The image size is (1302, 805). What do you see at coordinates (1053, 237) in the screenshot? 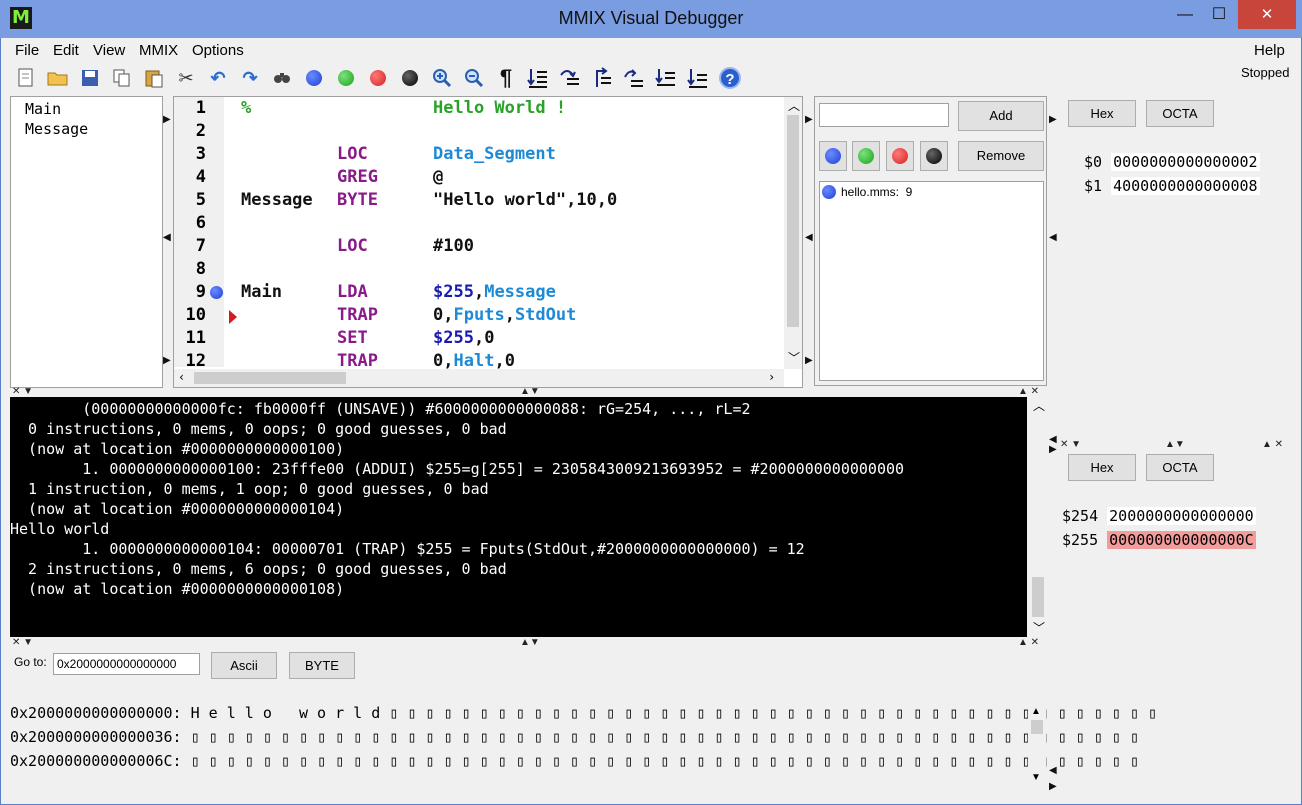
I see `bp-left-arrow-icon: ◀` at bounding box center [1053, 237].